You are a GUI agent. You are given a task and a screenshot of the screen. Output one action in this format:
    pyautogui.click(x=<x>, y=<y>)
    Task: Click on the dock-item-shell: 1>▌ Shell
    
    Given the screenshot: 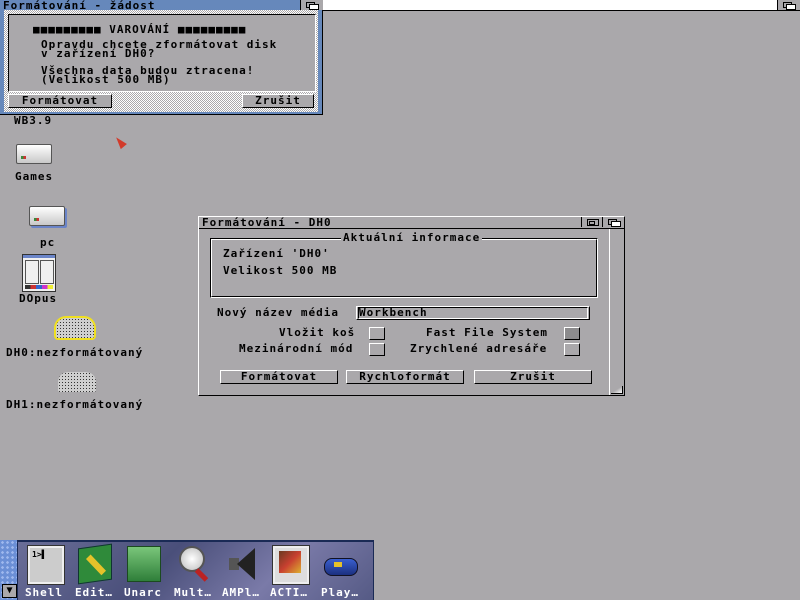 What is the action you would take?
    pyautogui.click(x=44, y=571)
    